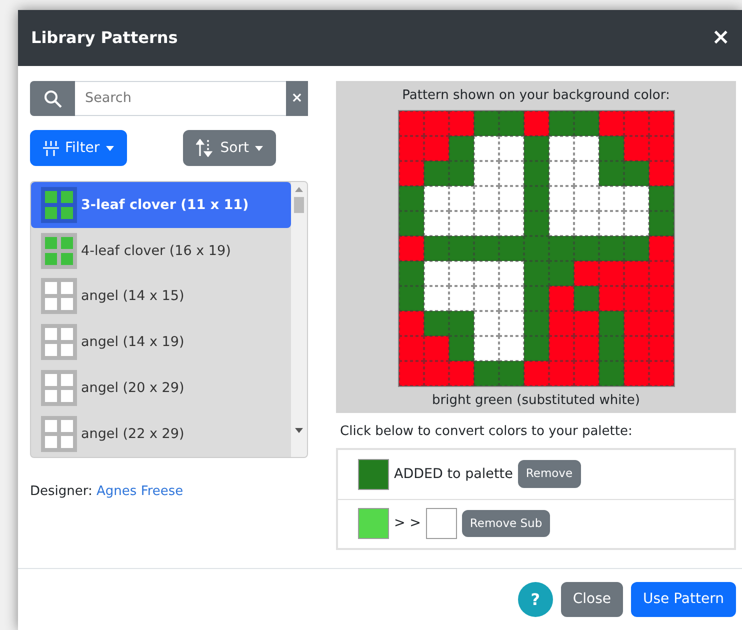 The height and width of the screenshot is (630, 742). Describe the element at coordinates (486, 432) in the screenshot. I see `convert-instructions: Click below to convert colors to your palette:` at that location.